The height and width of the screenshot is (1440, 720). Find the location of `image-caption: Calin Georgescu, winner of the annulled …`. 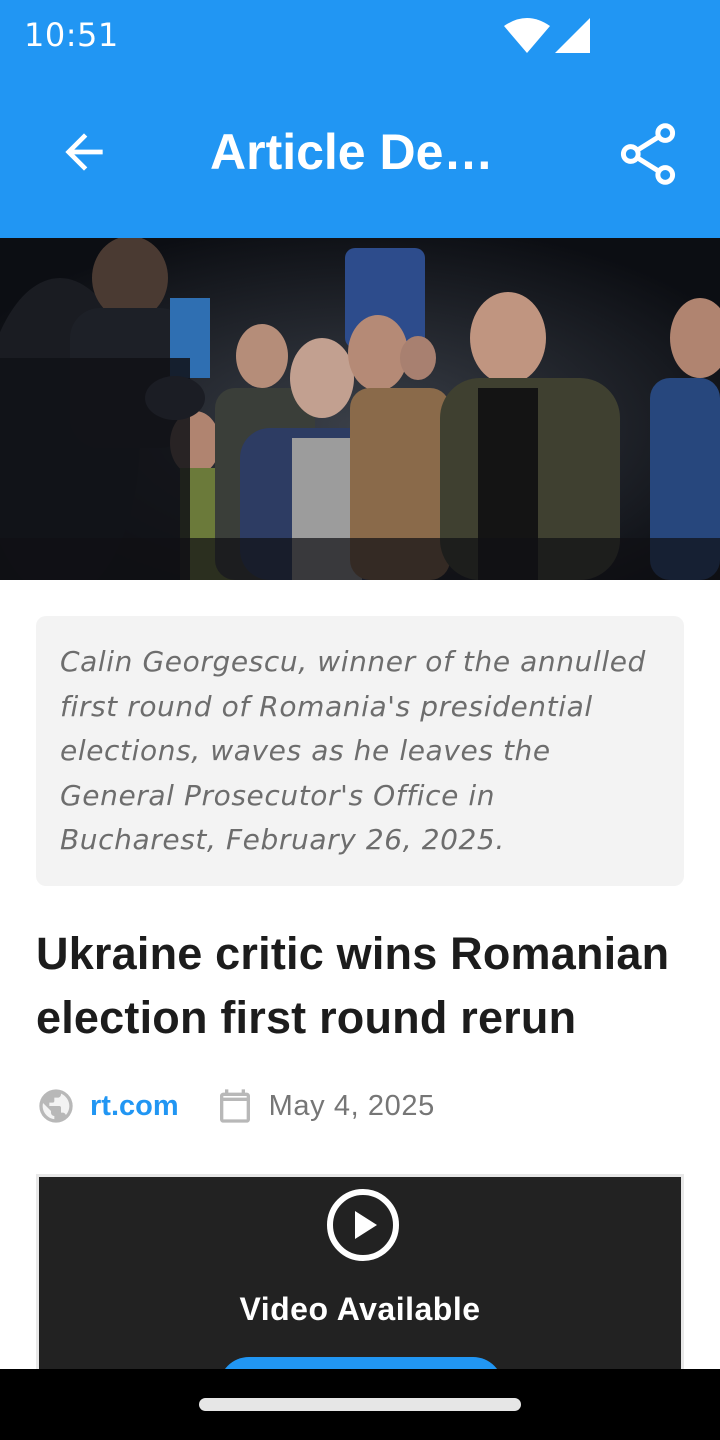

image-caption: Calin Georgescu, winner of the annulled … is located at coordinates (353, 750).